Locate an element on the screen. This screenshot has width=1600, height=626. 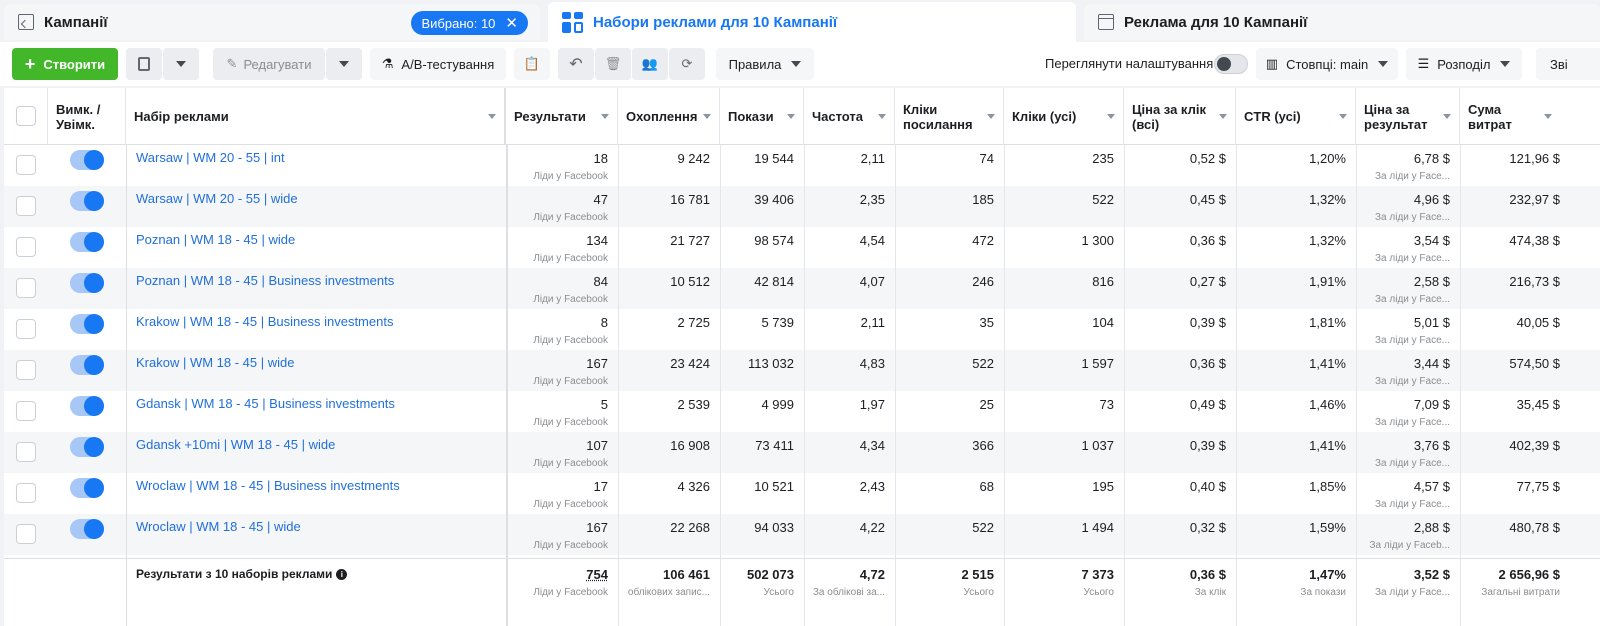
header-results: Результати is located at coordinates (562, 116).